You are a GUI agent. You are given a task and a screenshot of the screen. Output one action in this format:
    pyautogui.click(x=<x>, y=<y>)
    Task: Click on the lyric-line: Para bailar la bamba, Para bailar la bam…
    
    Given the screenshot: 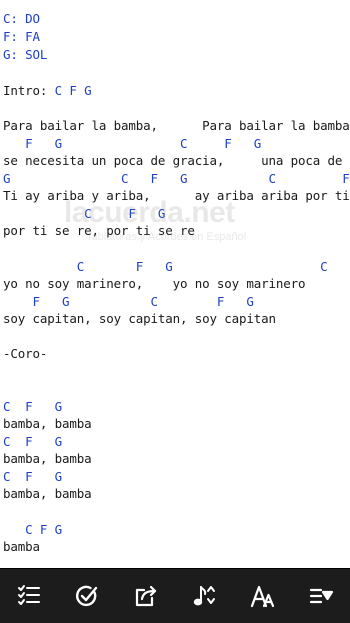 What is the action you would take?
    pyautogui.click(x=176, y=125)
    